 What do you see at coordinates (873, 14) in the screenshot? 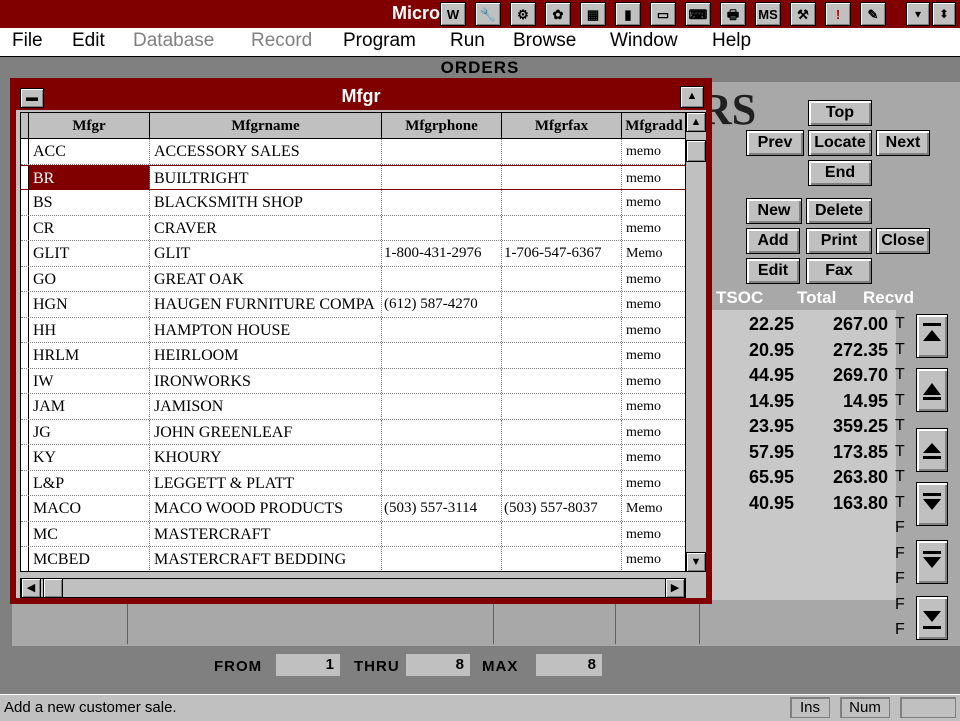
I see `edit-icon: ✎` at bounding box center [873, 14].